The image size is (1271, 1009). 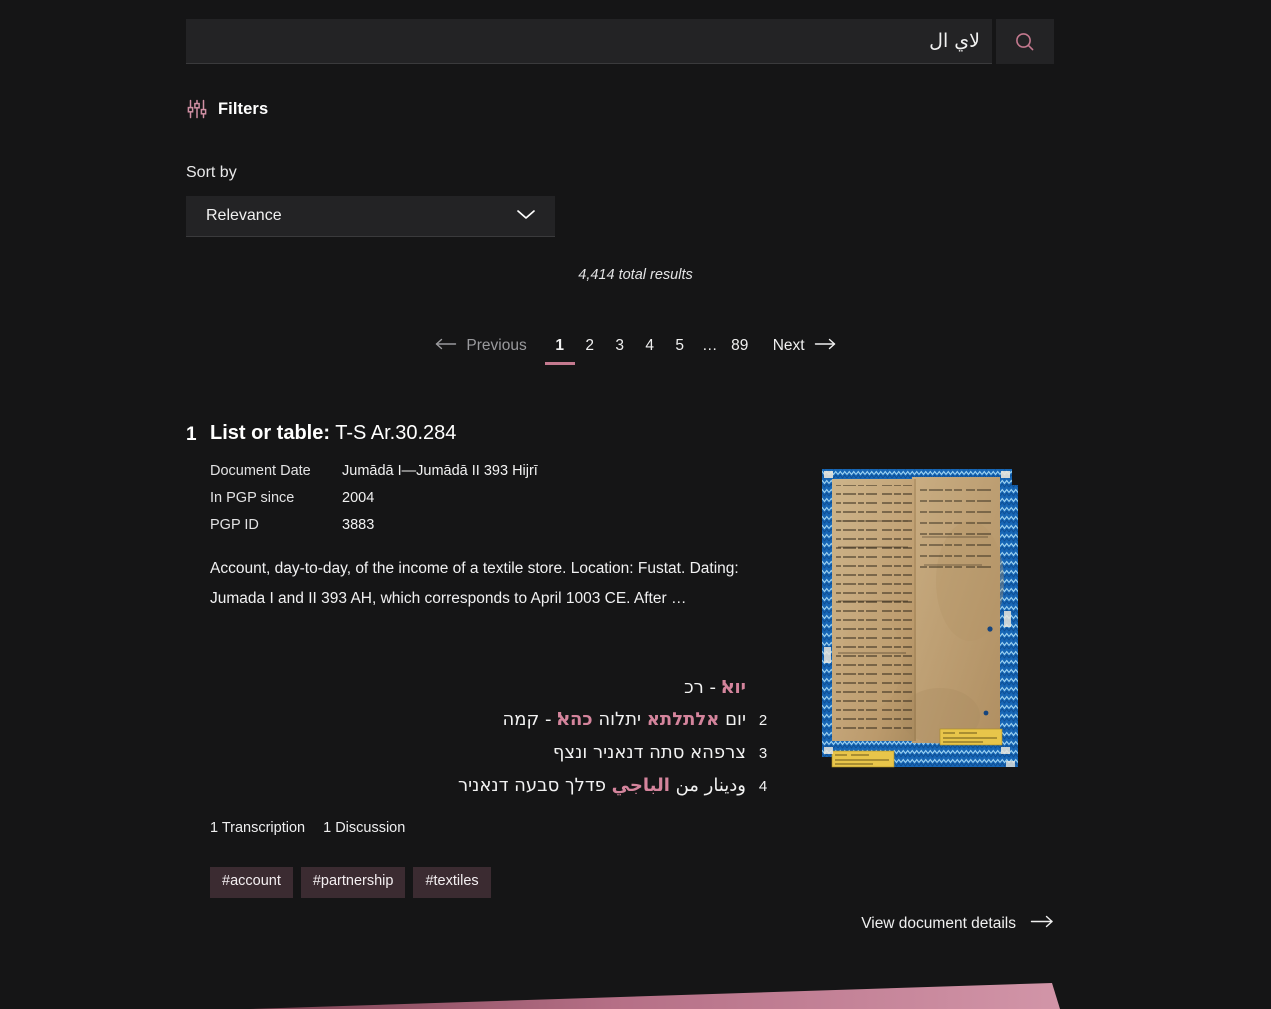 What do you see at coordinates (478, 720) in the screenshot?
I see `transcription-line-text: יום אלתלתא יתלוה כהﭏ - קמה` at bounding box center [478, 720].